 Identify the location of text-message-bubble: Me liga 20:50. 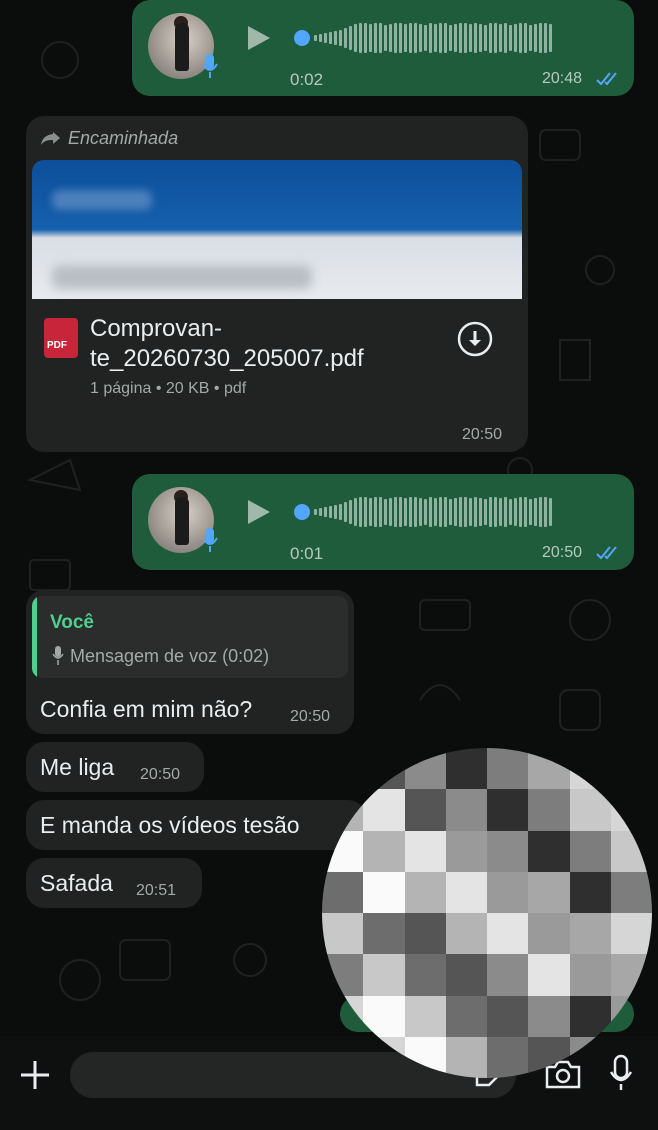
(115, 767).